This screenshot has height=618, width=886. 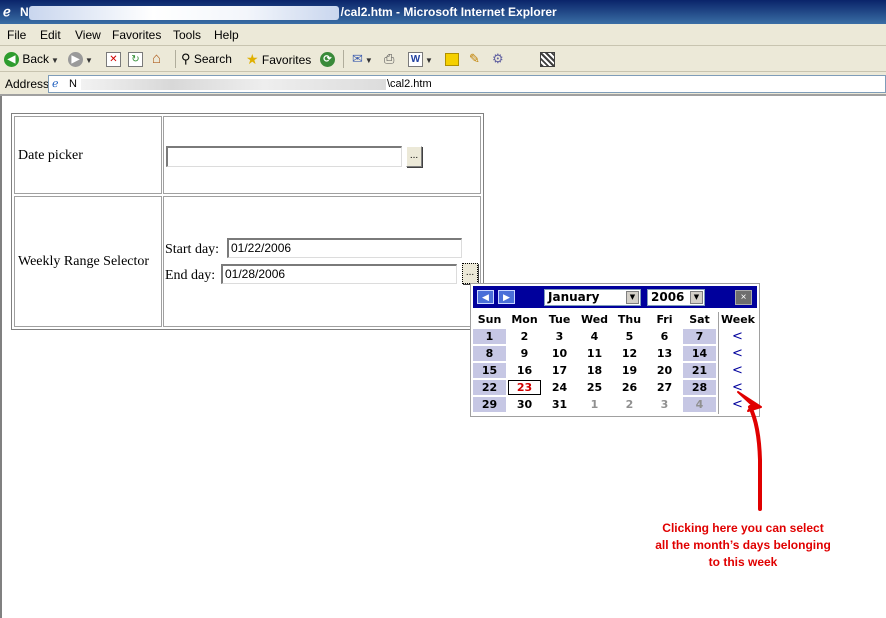 I want to click on address-input: ℯ N \cal2.htm, so click(x=467, y=84).